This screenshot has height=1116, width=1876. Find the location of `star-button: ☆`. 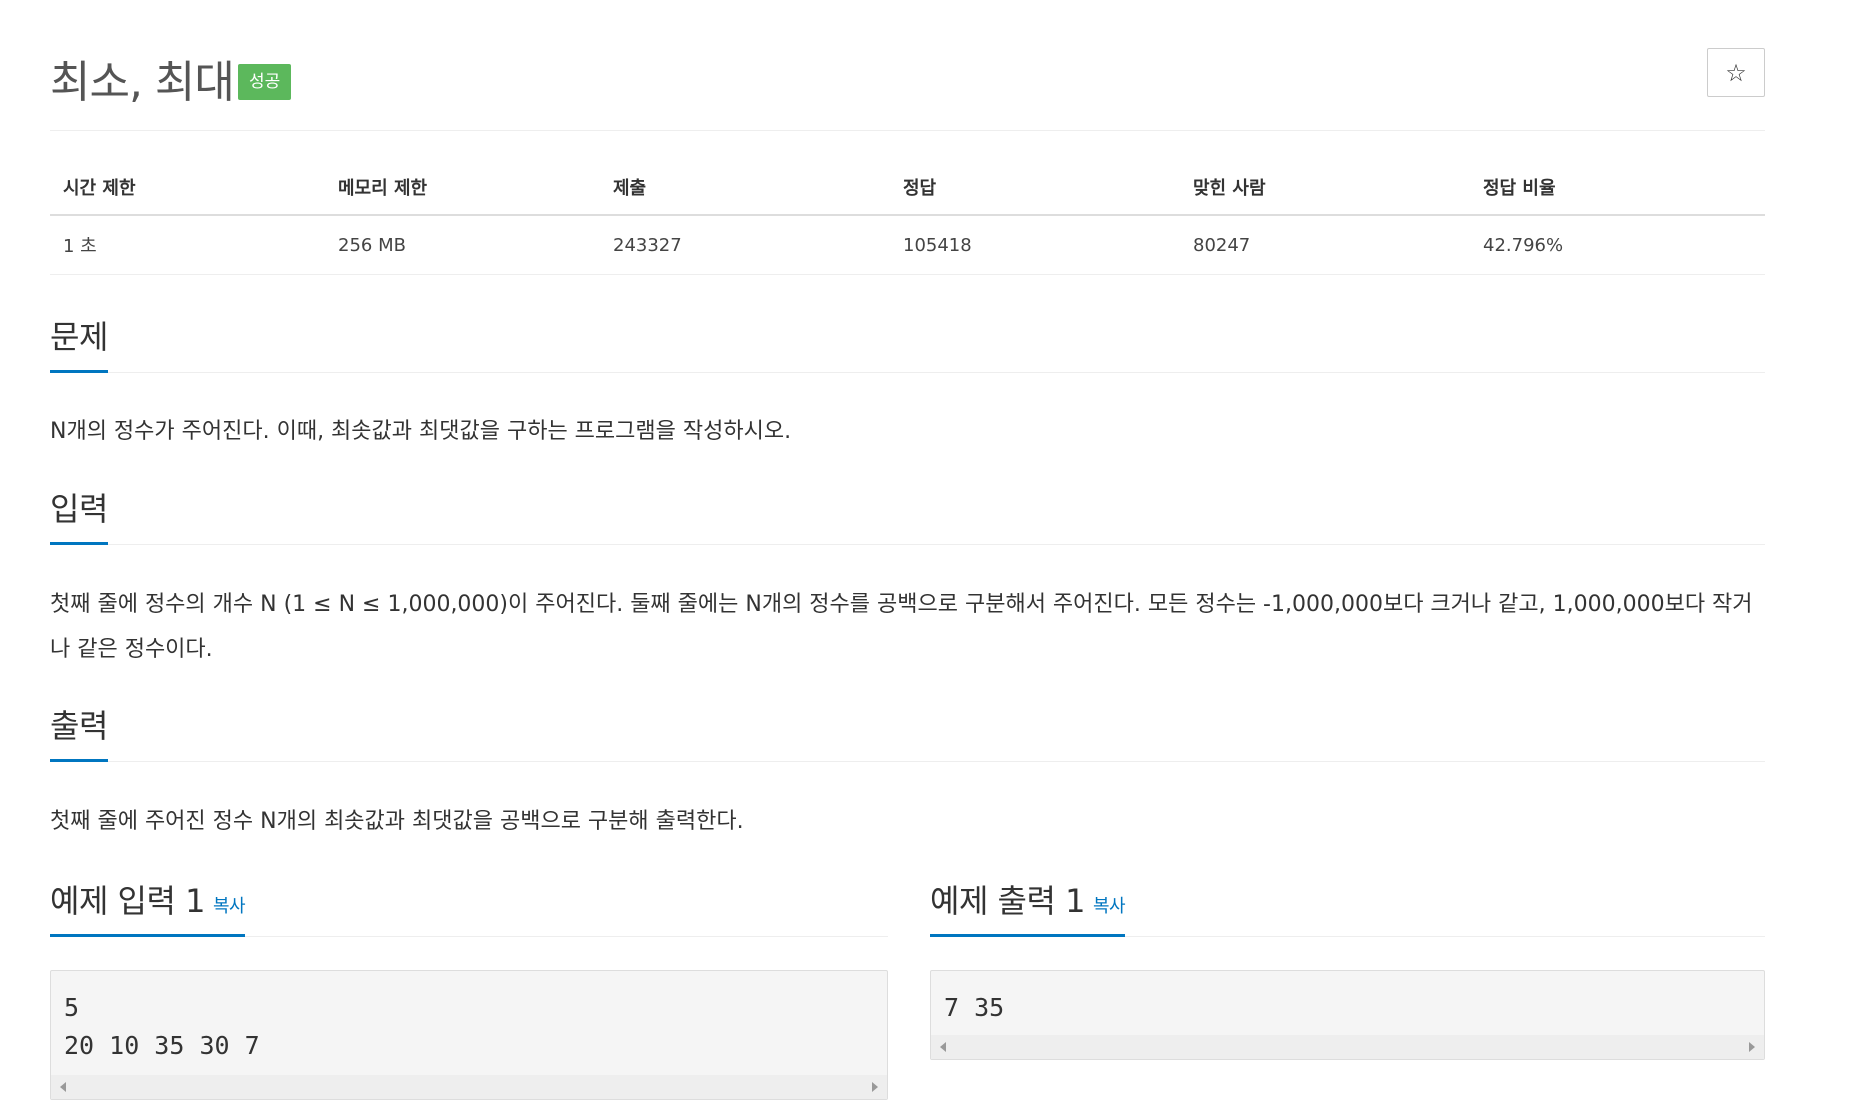

star-button: ☆ is located at coordinates (1736, 72).